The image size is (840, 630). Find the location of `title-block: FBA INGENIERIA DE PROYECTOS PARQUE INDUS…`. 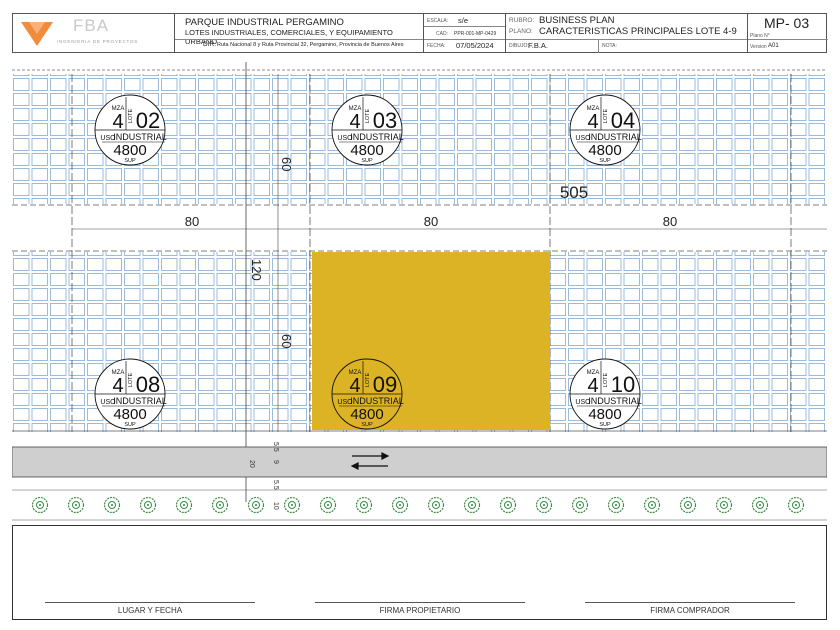

title-block: FBA INGENIERIA DE PROYECTOS PARQUE INDUS… is located at coordinates (420, 33).